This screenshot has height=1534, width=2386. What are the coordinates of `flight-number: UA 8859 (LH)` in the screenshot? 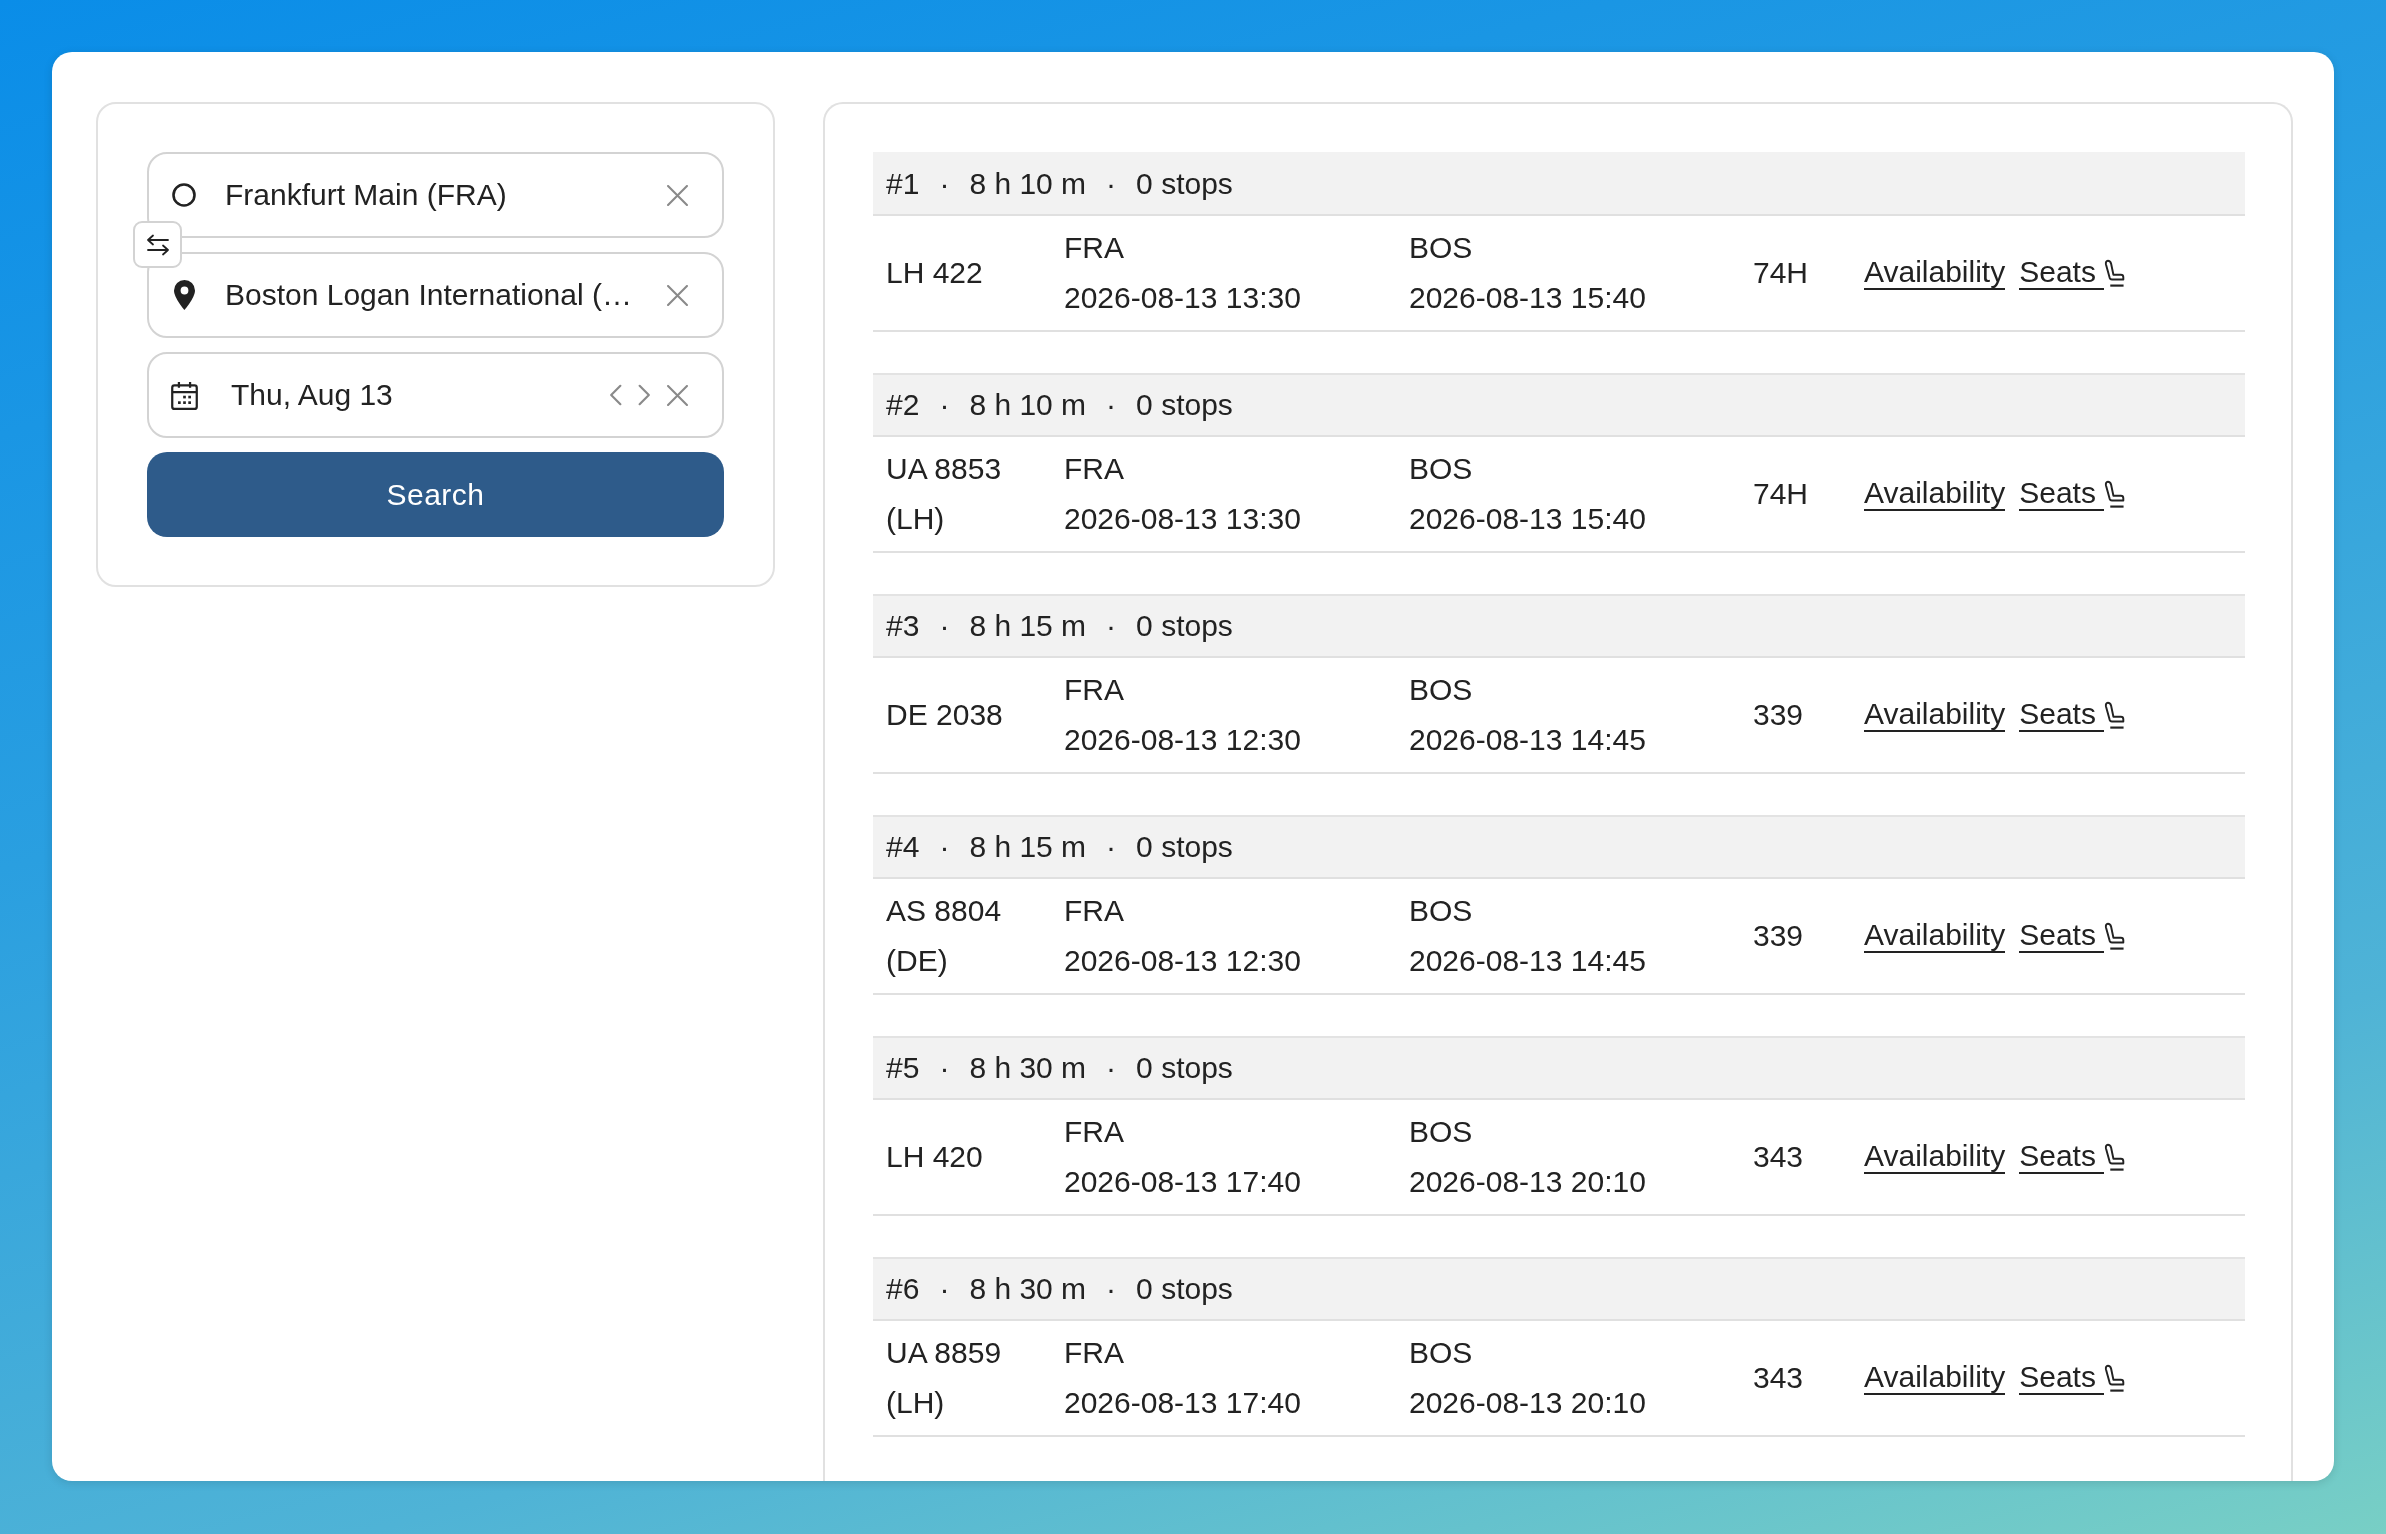 It's located at (944, 1378).